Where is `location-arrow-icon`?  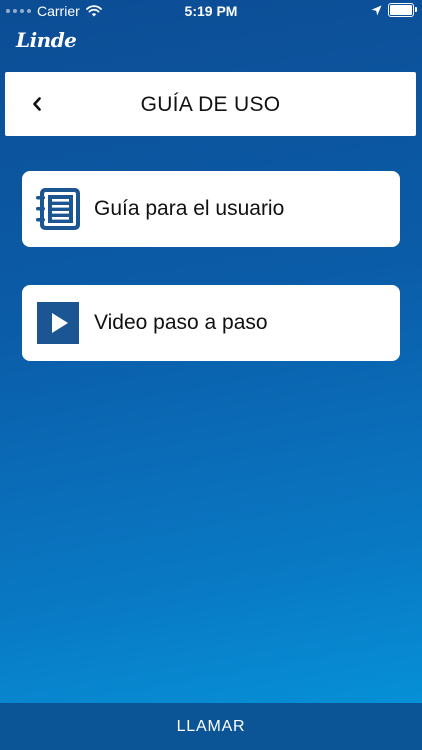
location-arrow-icon is located at coordinates (376, 10).